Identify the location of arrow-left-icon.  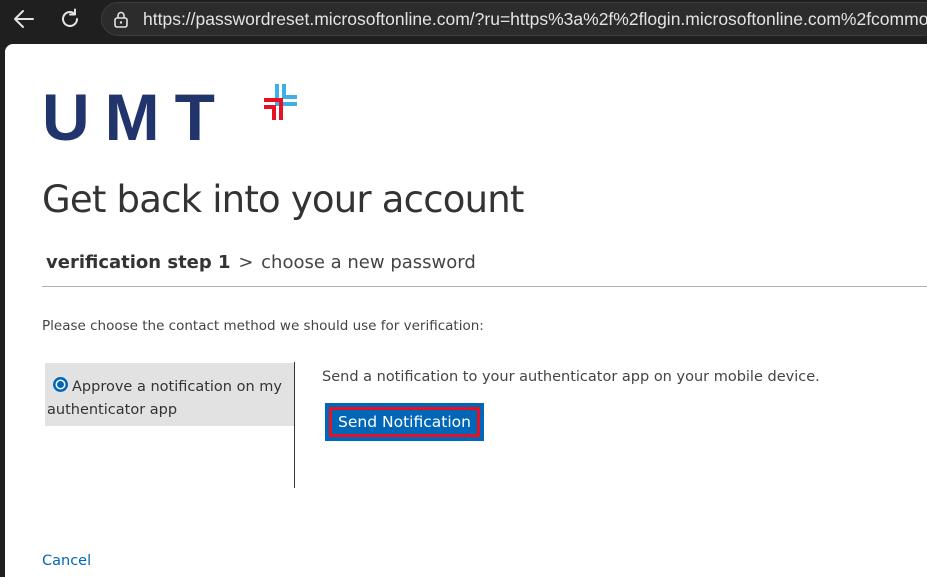
(24, 19).